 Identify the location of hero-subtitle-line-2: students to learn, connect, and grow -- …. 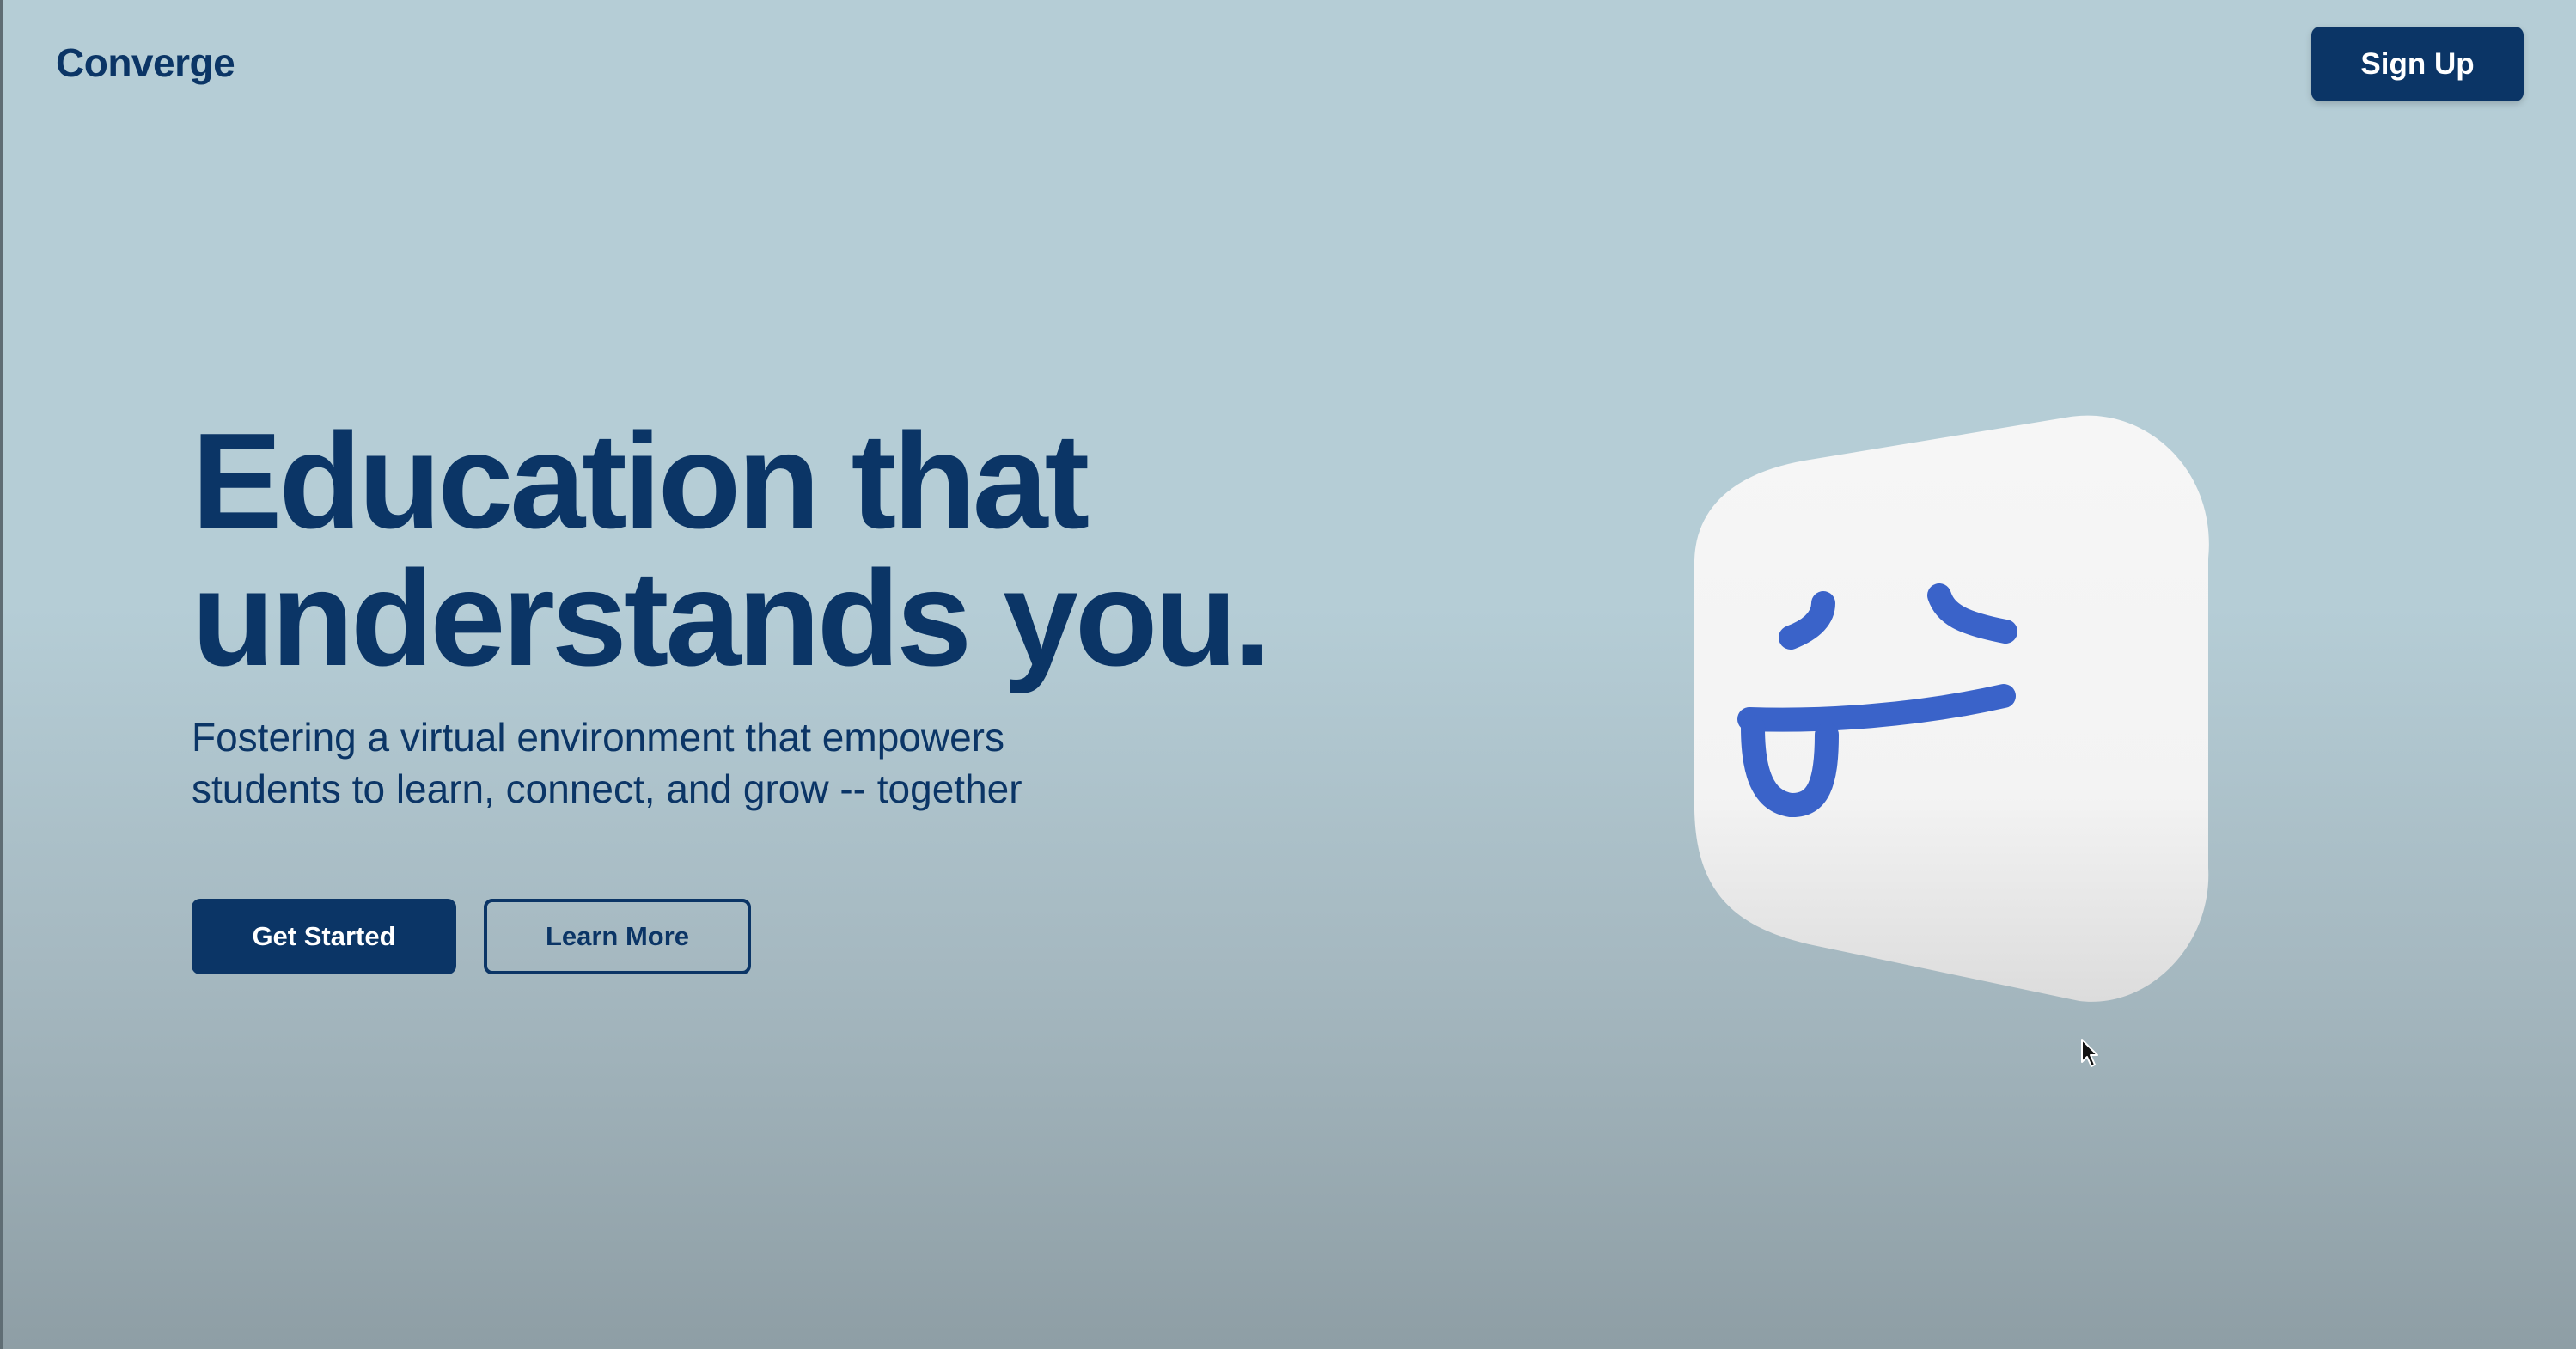
(607, 789).